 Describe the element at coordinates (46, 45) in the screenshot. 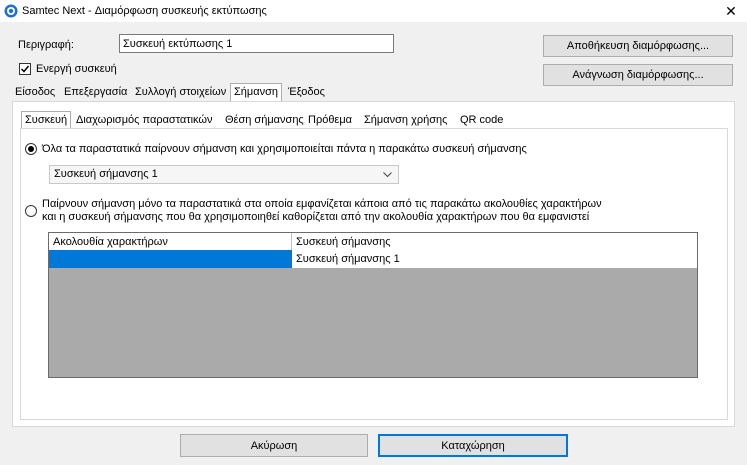

I see `description-label: Περιγραφή:` at that location.